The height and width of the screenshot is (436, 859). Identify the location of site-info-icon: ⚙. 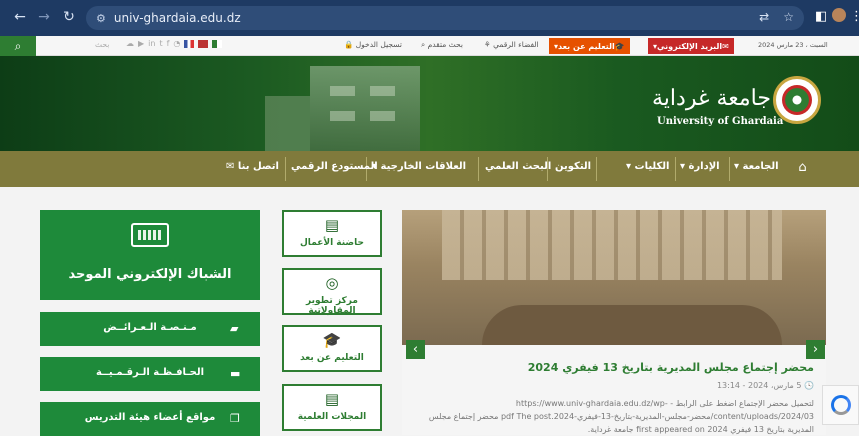
(101, 18).